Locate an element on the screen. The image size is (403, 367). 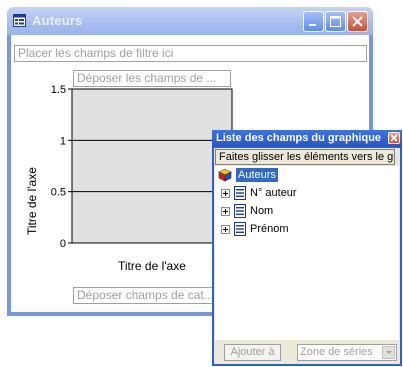
chevron-down-icon is located at coordinates (388, 352).